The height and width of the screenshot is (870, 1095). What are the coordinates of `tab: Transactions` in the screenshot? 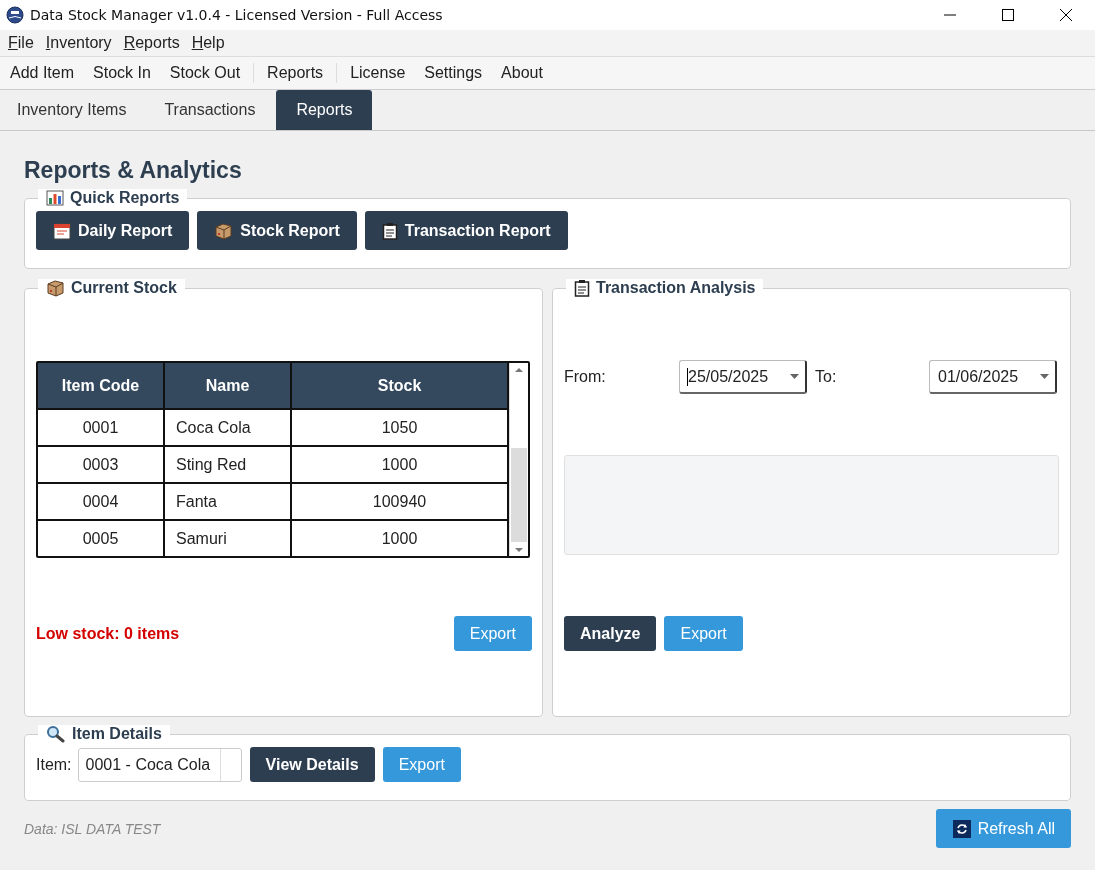 It's located at (212, 110).